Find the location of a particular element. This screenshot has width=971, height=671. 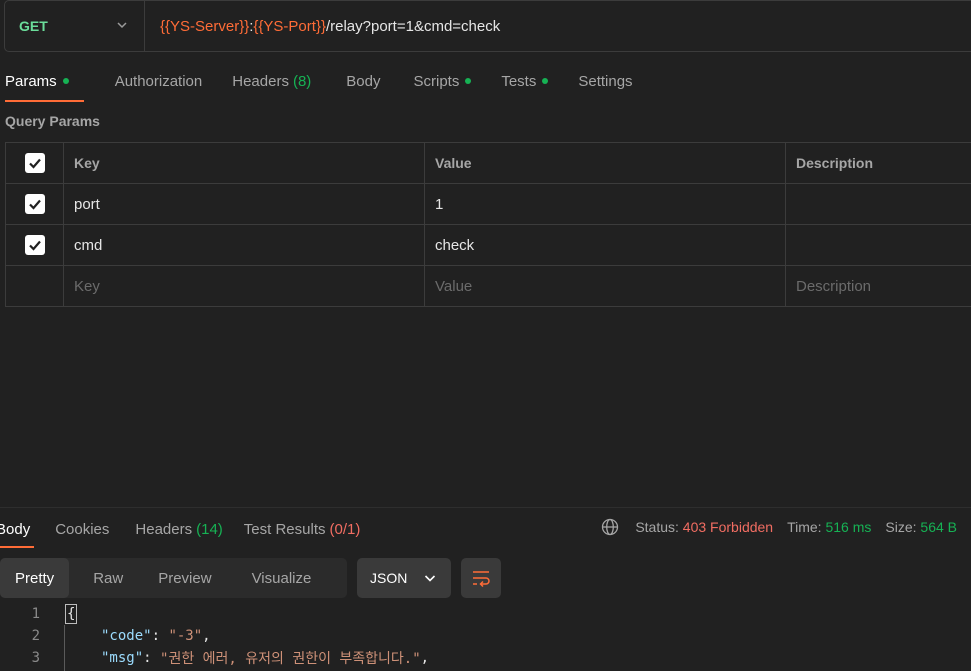

tab-cookies: Cookies is located at coordinates (80, 529).